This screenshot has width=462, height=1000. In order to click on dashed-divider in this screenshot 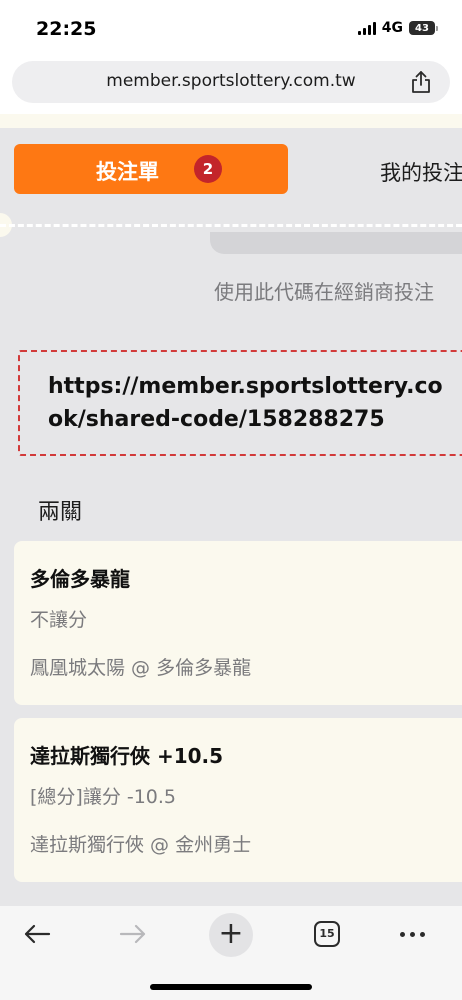, I will do `click(231, 225)`.